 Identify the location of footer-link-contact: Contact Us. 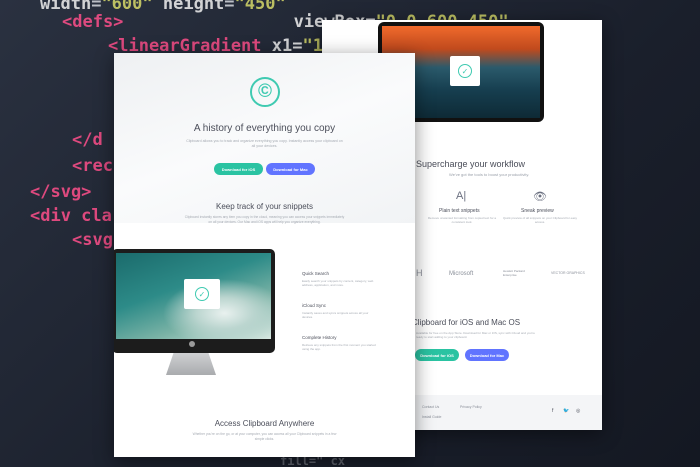
(430, 407).